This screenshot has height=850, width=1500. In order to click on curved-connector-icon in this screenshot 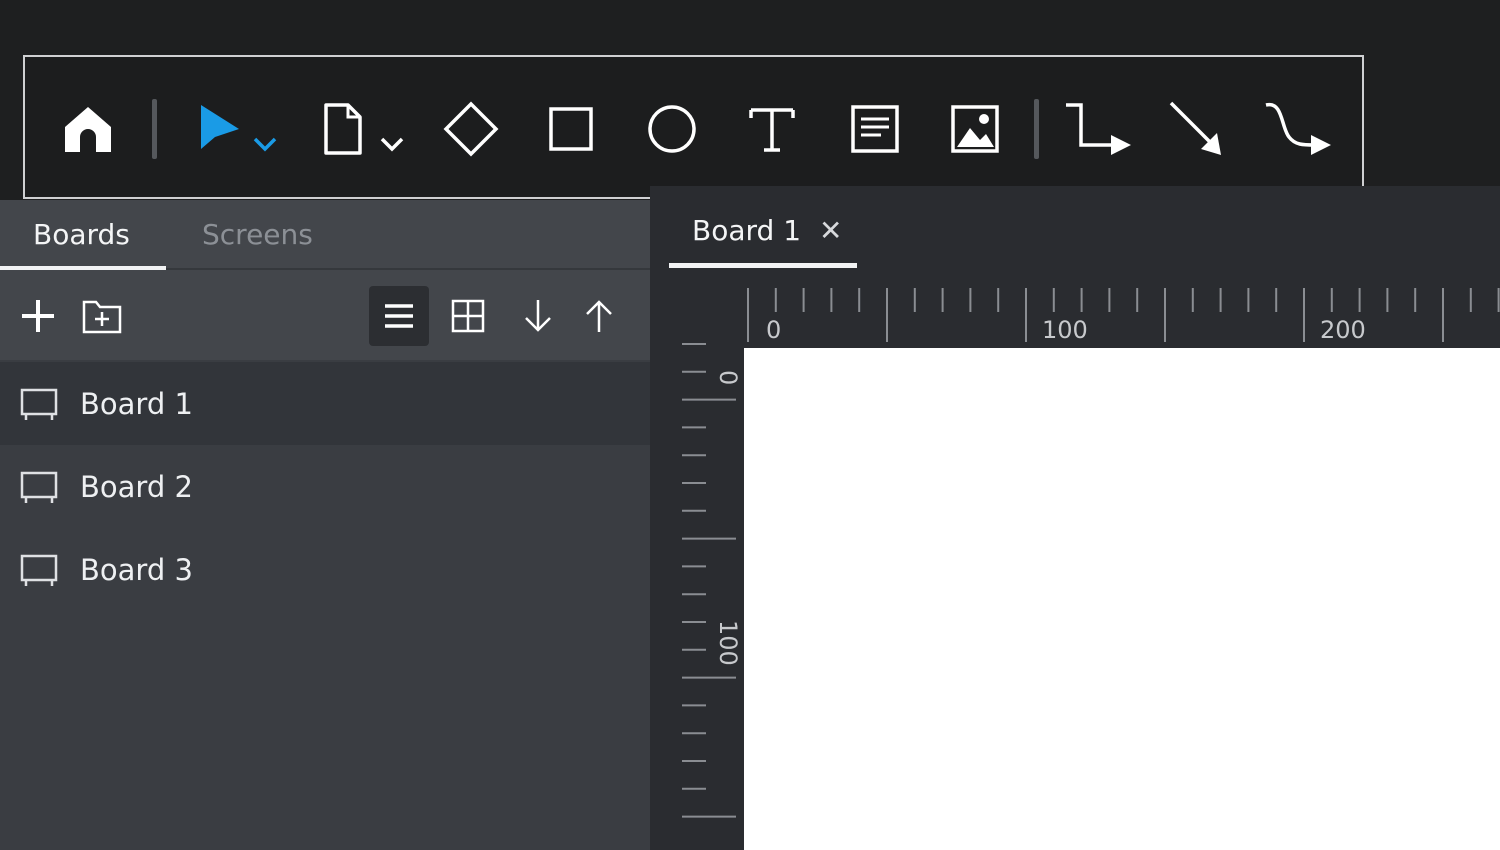, I will do `click(1299, 129)`.